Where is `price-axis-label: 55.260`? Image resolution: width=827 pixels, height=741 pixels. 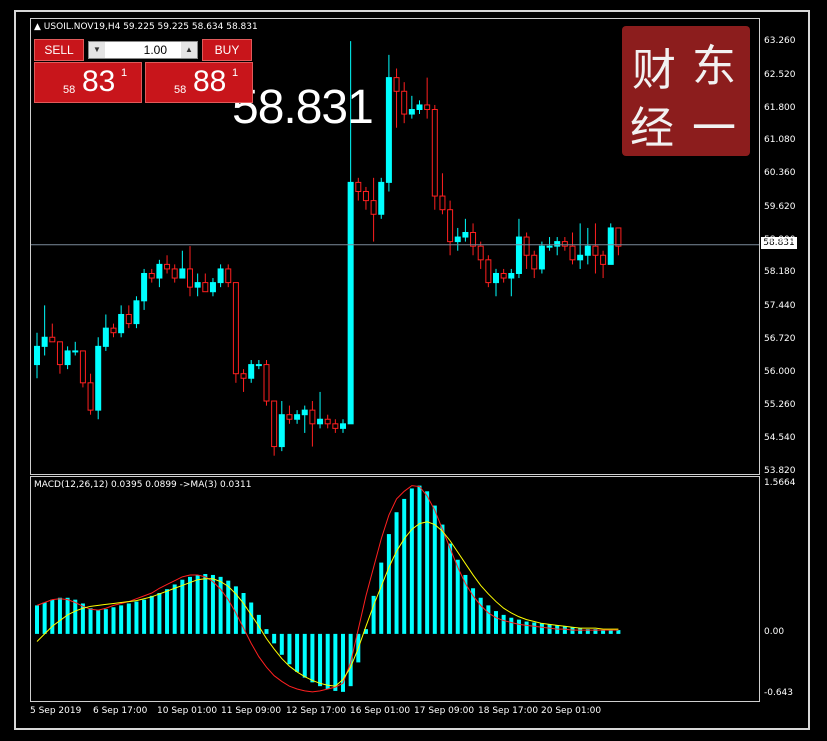
price-axis-label: 55.260 is located at coordinates (780, 405).